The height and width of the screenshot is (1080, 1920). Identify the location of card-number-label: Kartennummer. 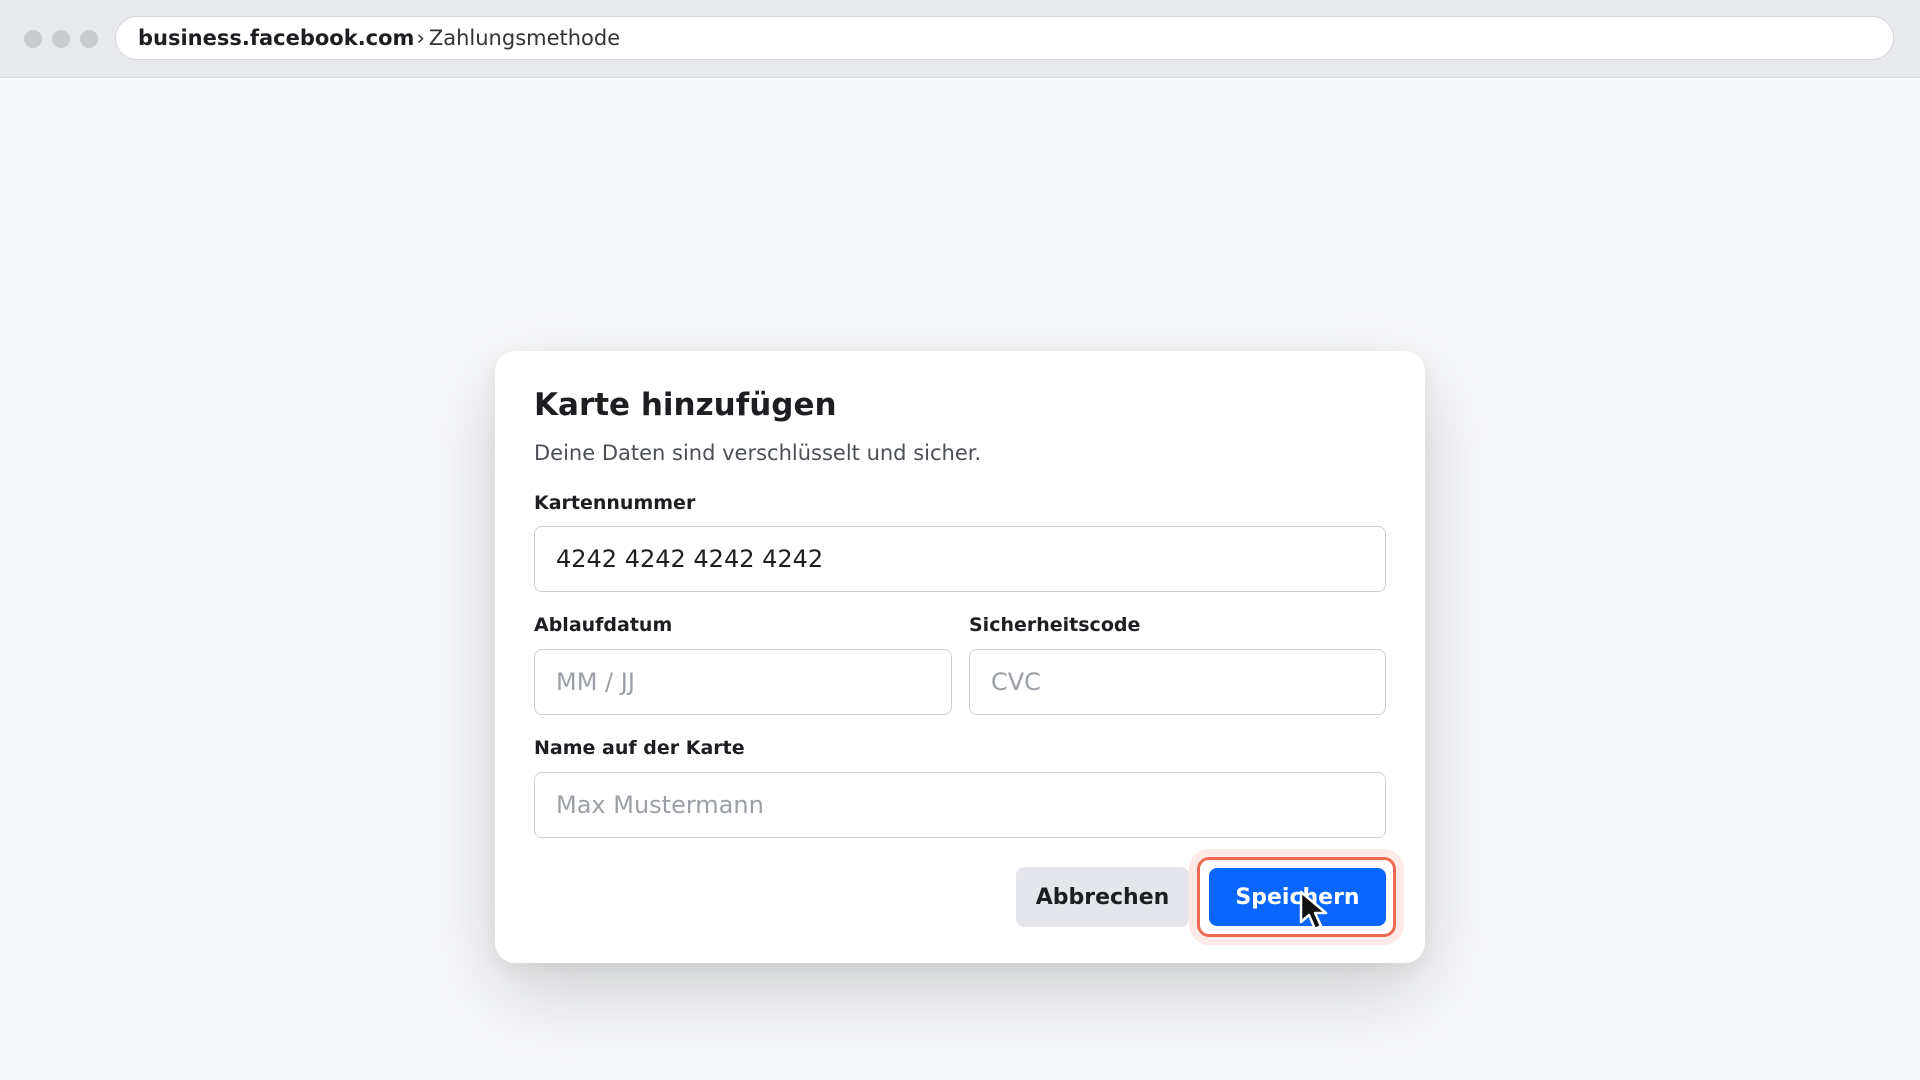
(615, 503).